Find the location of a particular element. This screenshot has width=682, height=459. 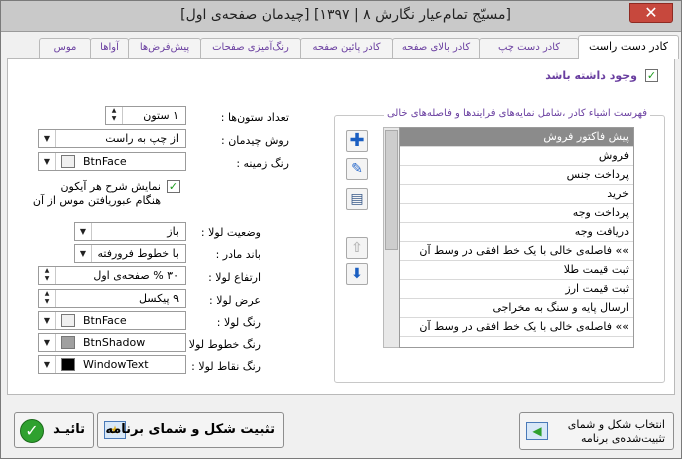

edit-icon: ✎ is located at coordinates (357, 169).